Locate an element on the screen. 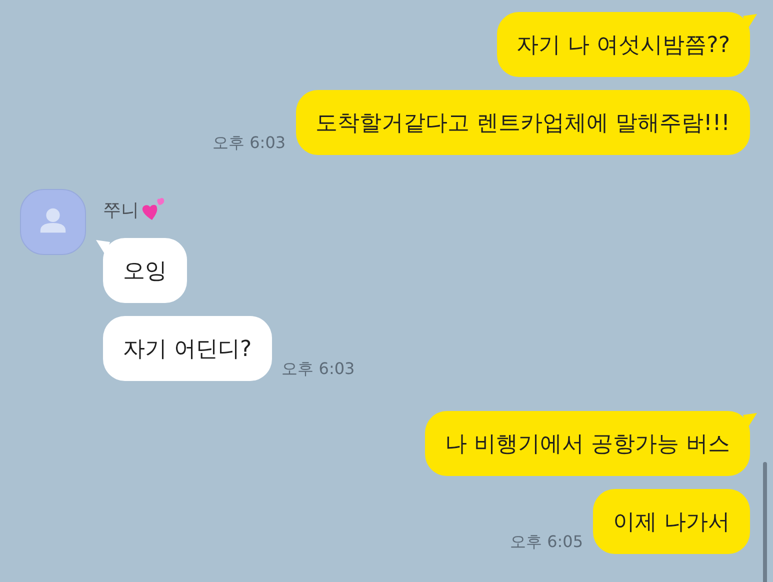 This screenshot has width=773, height=582. sender-name: 쭈니 is located at coordinates (121, 210).